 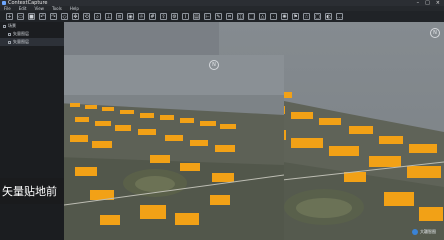 What do you see at coordinates (185, 16) in the screenshot?
I see `info-icon: i` at bounding box center [185, 16].